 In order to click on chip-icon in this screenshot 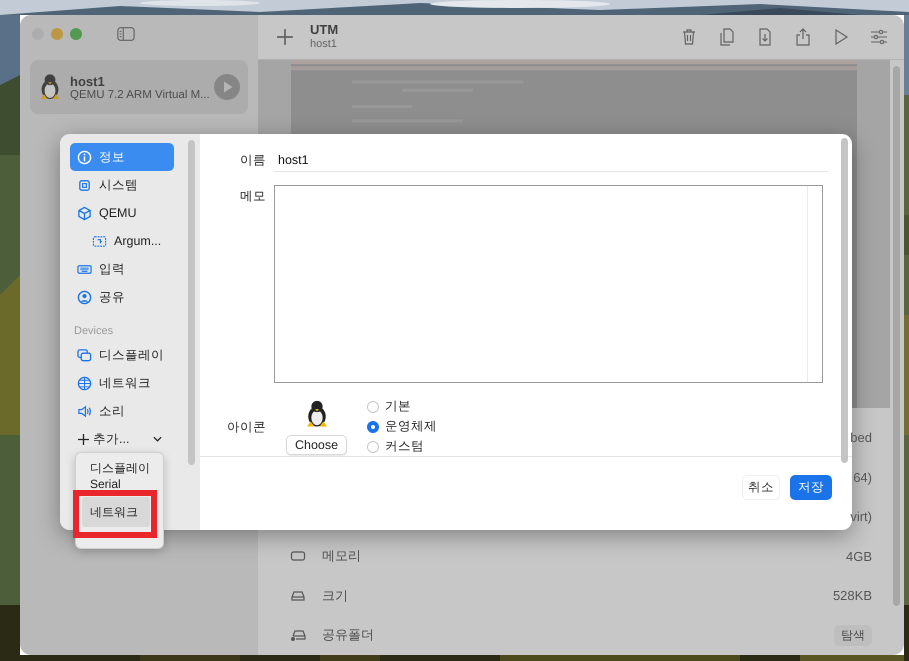, I will do `click(84, 185)`.